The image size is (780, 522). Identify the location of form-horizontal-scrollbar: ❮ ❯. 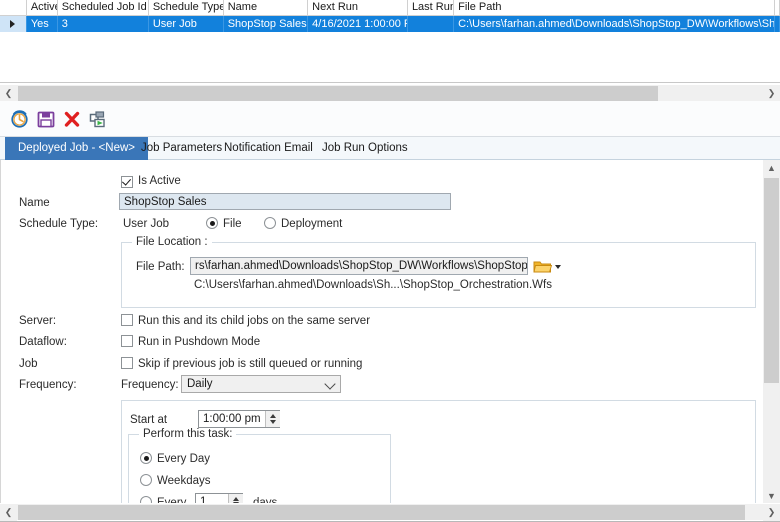
(390, 512).